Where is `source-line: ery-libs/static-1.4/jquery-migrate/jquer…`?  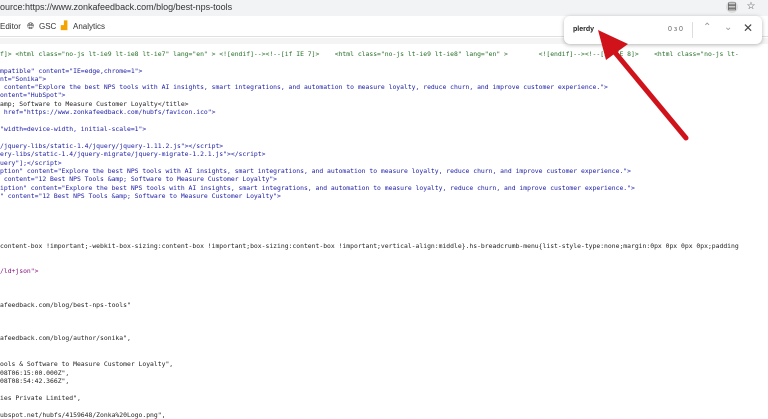 source-line: ery-libs/static-1.4/jquery-migrate/jquer… is located at coordinates (133, 154).